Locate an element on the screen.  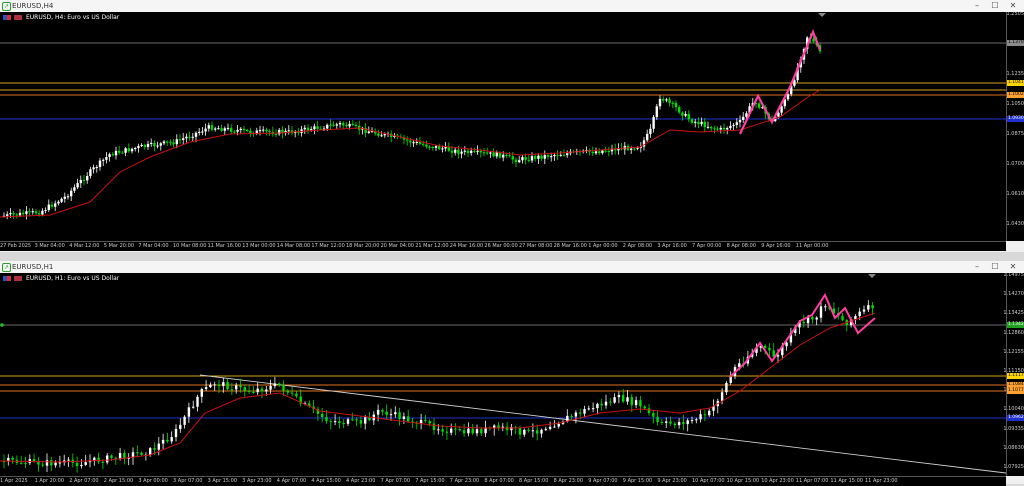
price-level-tag: 1.11177 is located at coordinates (1015, 376).